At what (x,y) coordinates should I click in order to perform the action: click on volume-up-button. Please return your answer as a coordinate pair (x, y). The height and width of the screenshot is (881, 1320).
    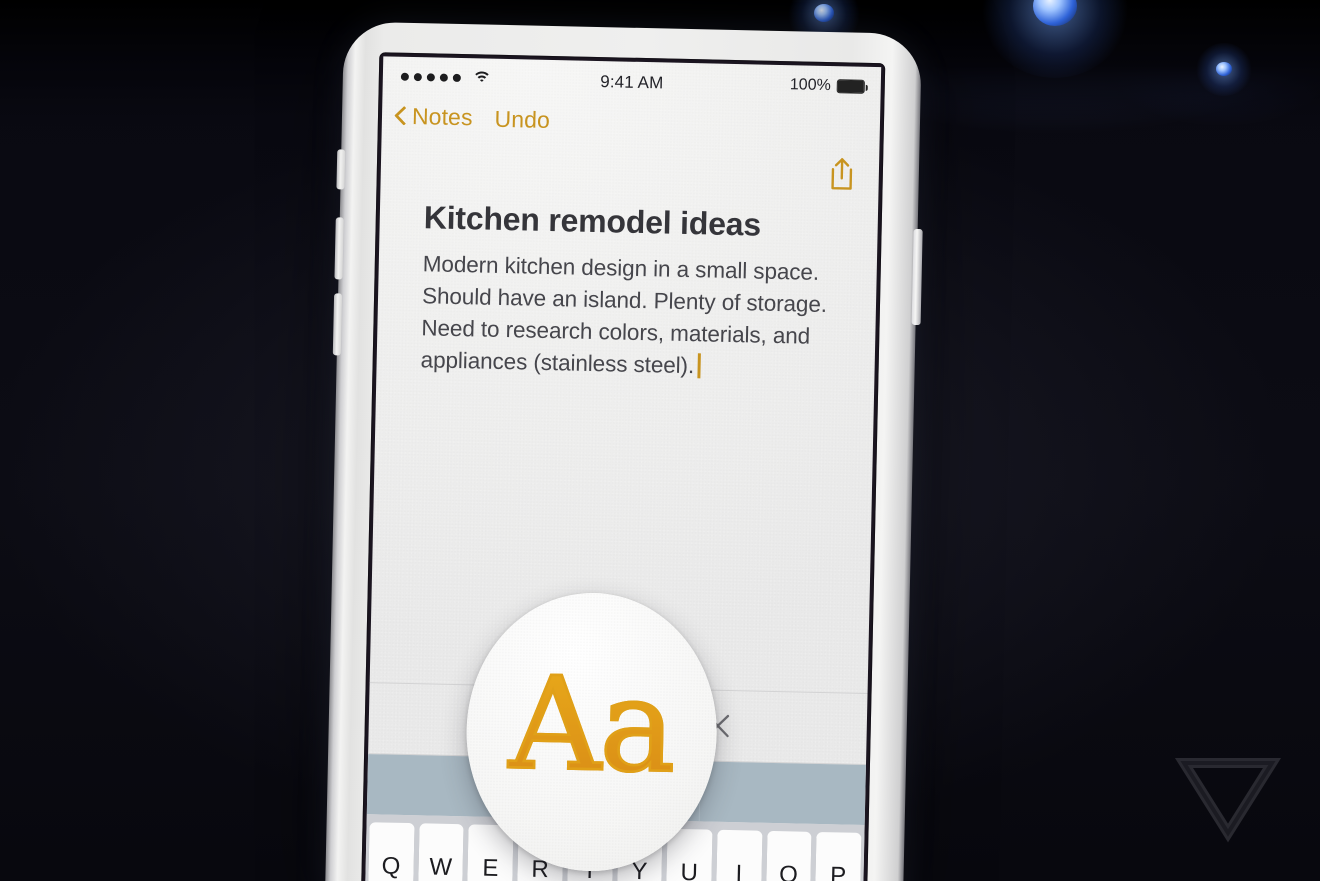
    Looking at the image, I should click on (339, 248).